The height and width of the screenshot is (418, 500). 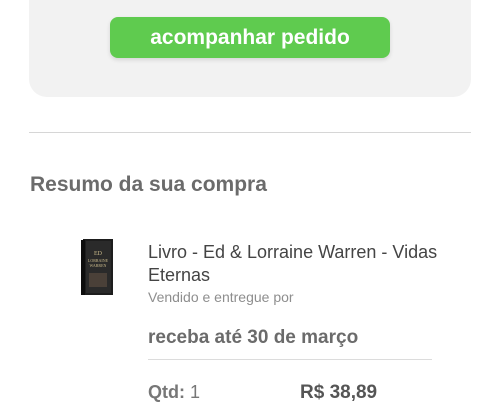 What do you see at coordinates (98, 254) in the screenshot?
I see `cover-text-1: ED` at bounding box center [98, 254].